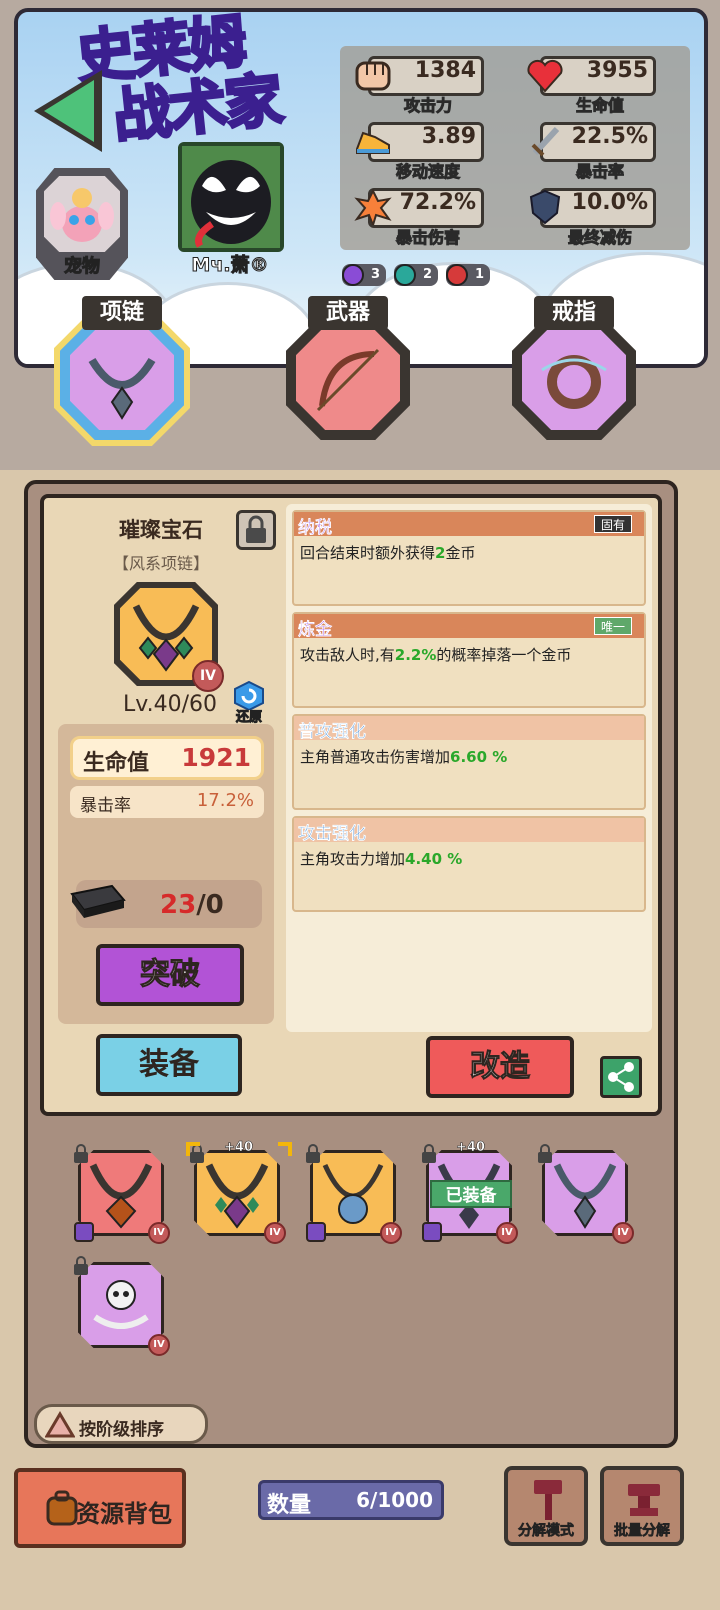 The width and height of the screenshot is (720, 1610). I want to click on slot-label: 戒指, so click(574, 313).